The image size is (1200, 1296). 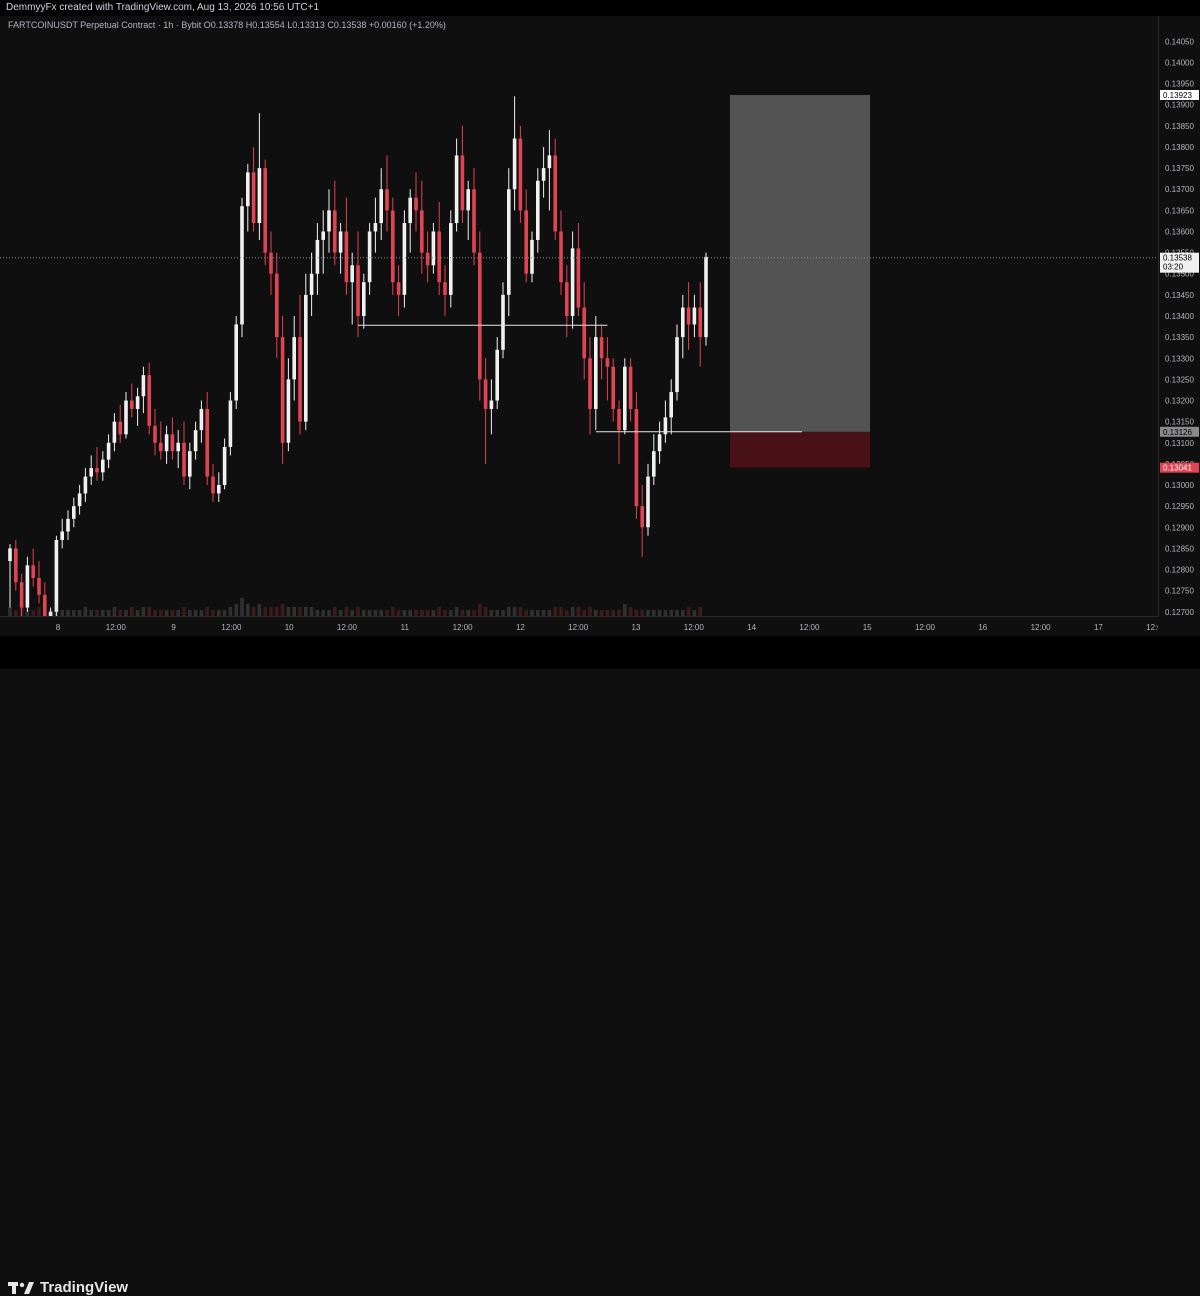 I want to click on tradingview-logo: TradingView, so click(x=68, y=1287).